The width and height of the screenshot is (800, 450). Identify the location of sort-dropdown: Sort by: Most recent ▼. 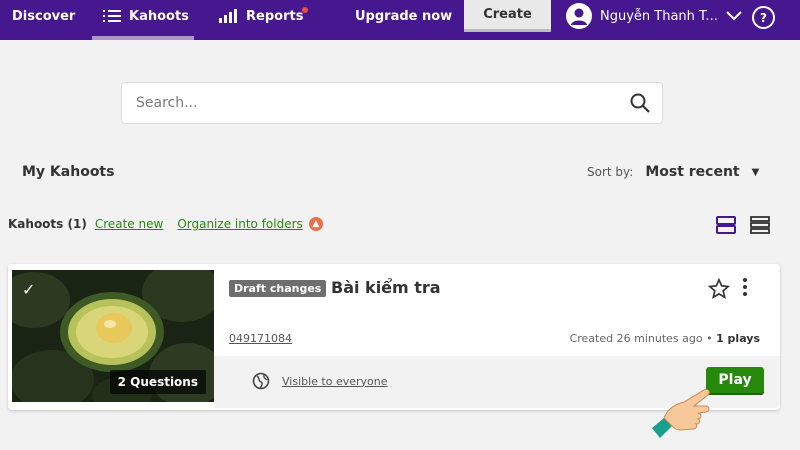
(673, 172).